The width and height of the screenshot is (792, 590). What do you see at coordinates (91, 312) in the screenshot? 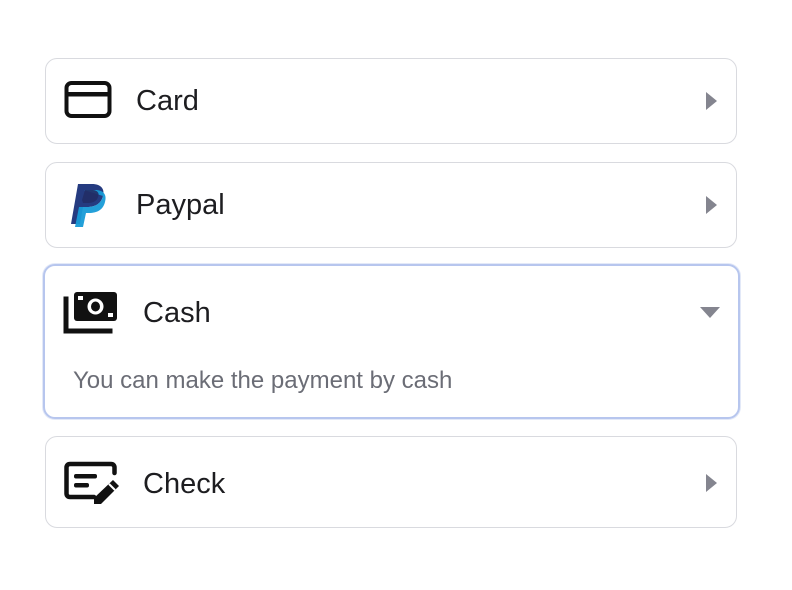
I see `cash-icon` at bounding box center [91, 312].